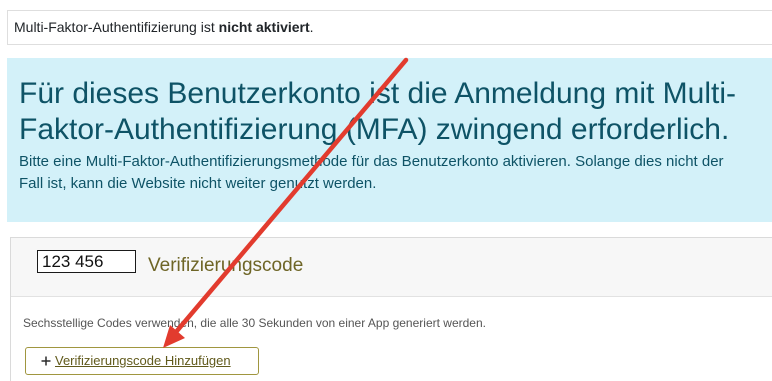 This screenshot has height=381, width=772. Describe the element at coordinates (86, 261) in the screenshot. I see `code-sample-badge: 123 456` at that location.